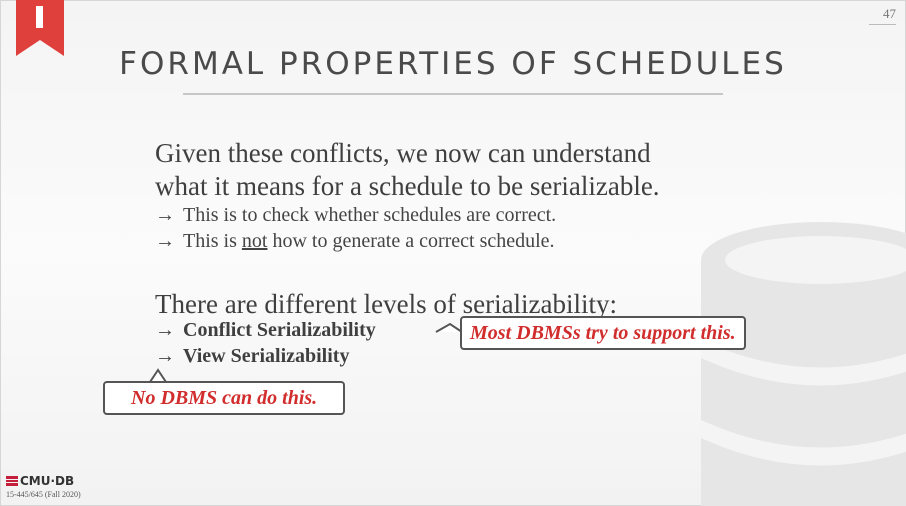 The width and height of the screenshot is (906, 506). Describe the element at coordinates (47, 481) in the screenshot. I see `logo-text: CMU·DB` at that location.